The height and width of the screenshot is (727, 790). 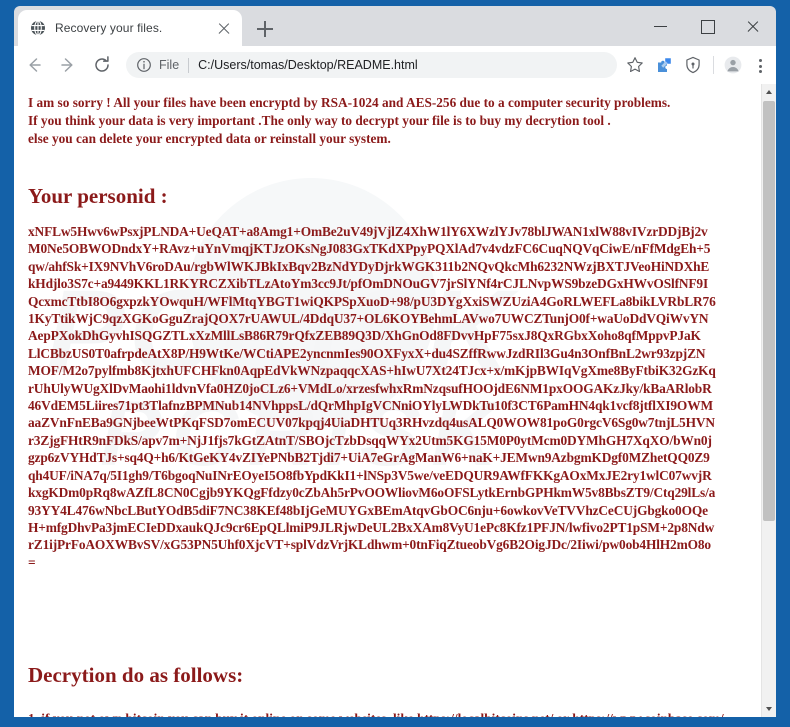 I want to click on minimize-button, so click(x=661, y=26).